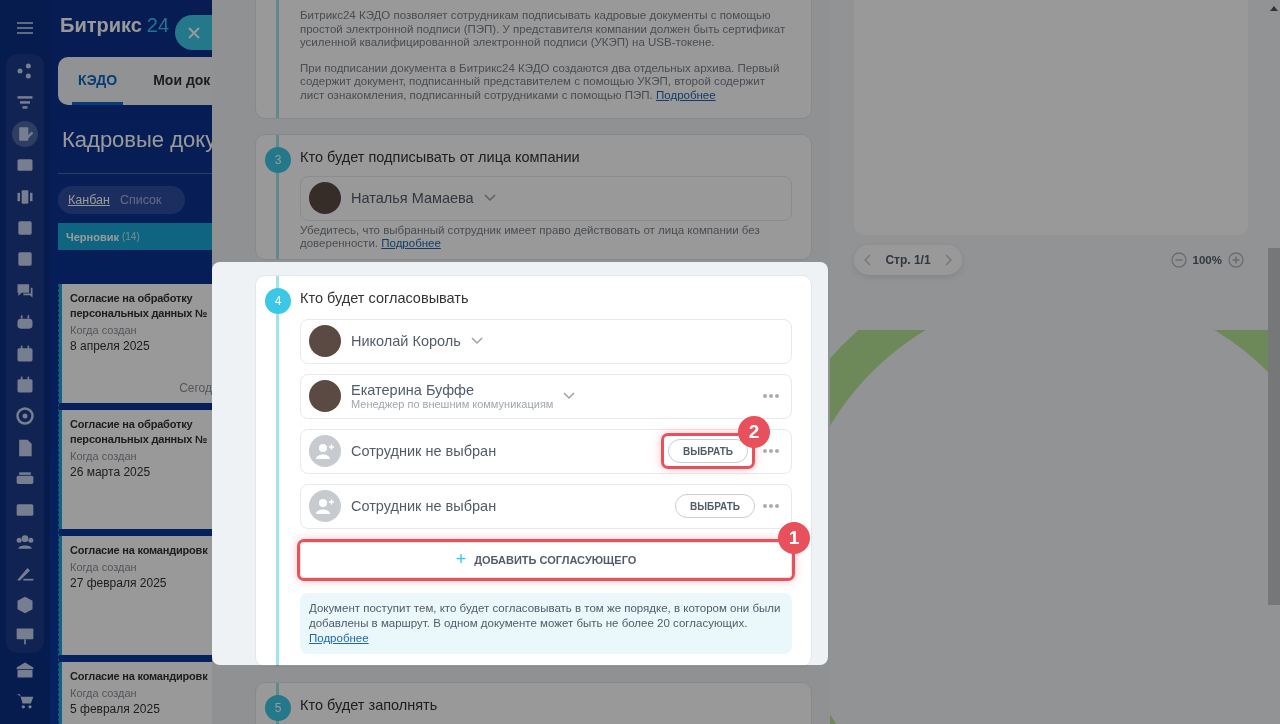 This screenshot has width=1280, height=724. I want to click on card-footer: Сегод, so click(195, 388).